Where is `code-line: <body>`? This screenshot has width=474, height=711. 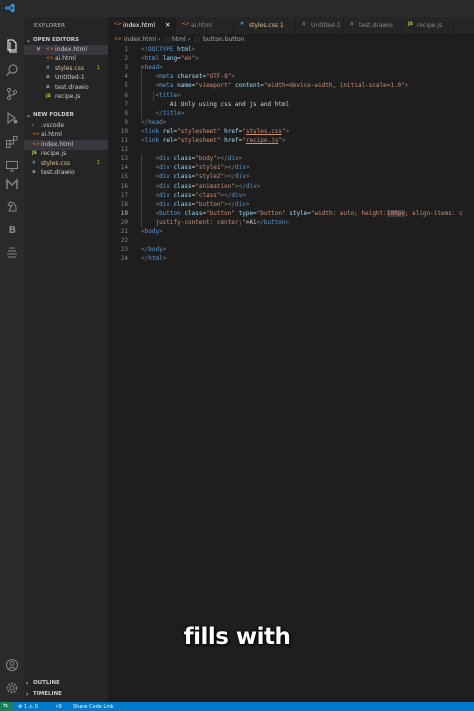 code-line: <body> is located at coordinates (152, 231).